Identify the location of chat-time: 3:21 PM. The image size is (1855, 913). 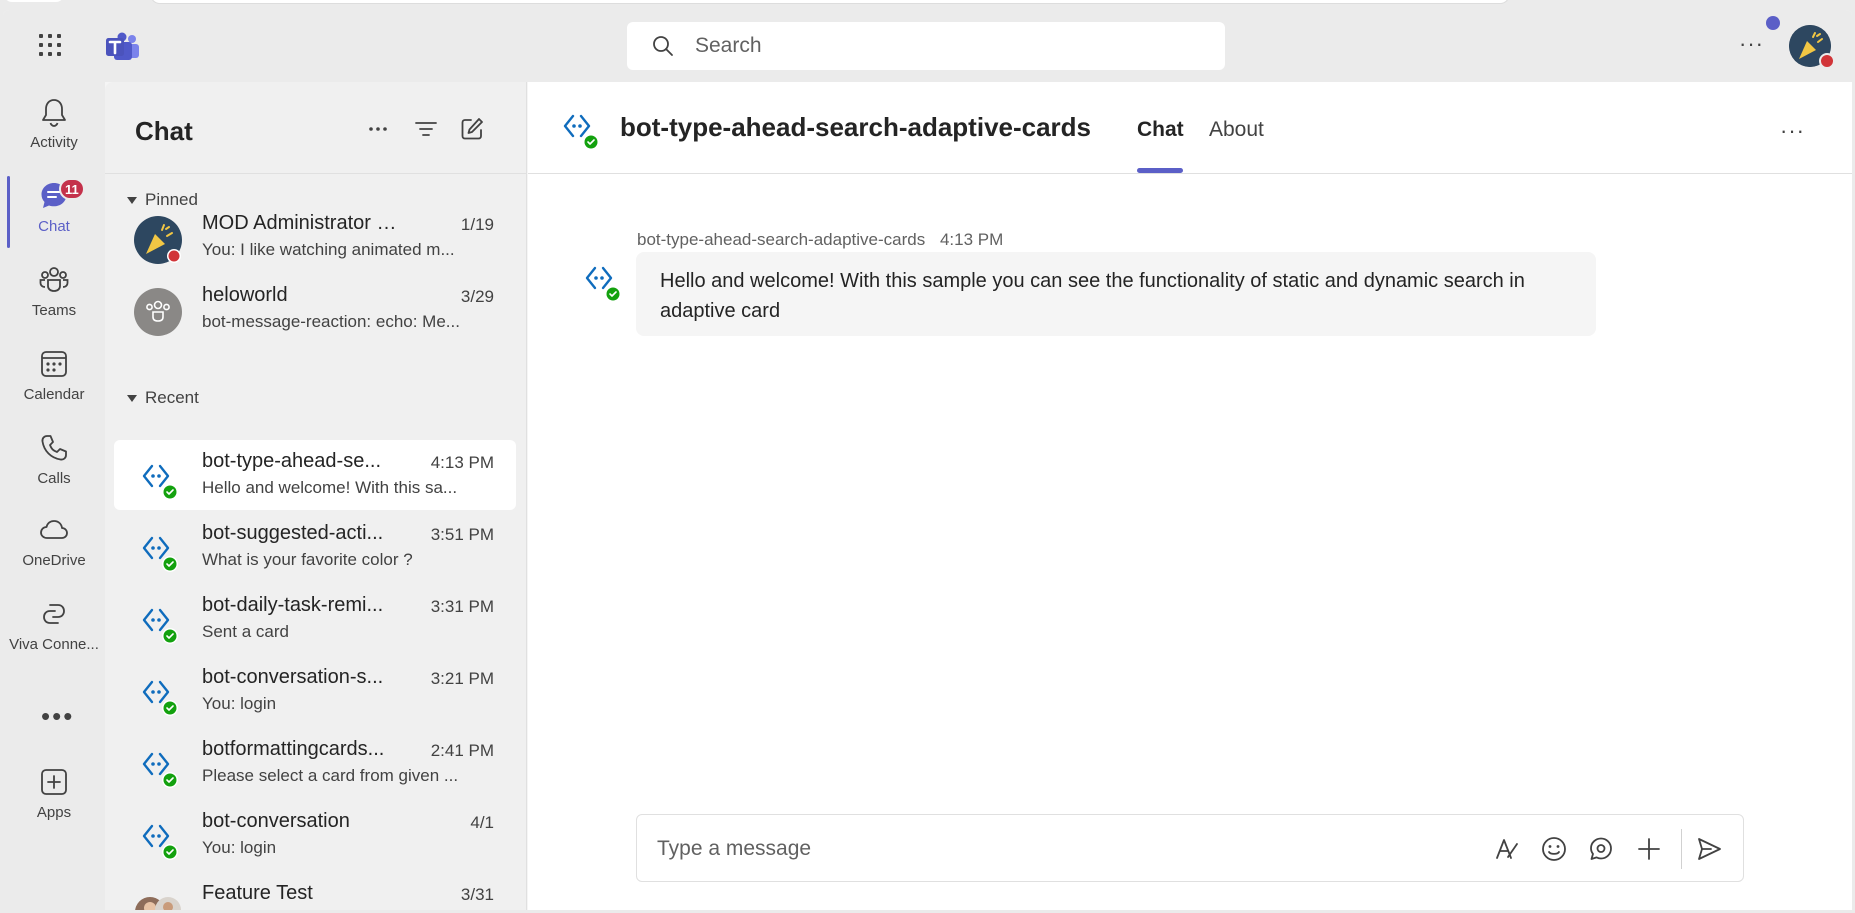
(462, 678).